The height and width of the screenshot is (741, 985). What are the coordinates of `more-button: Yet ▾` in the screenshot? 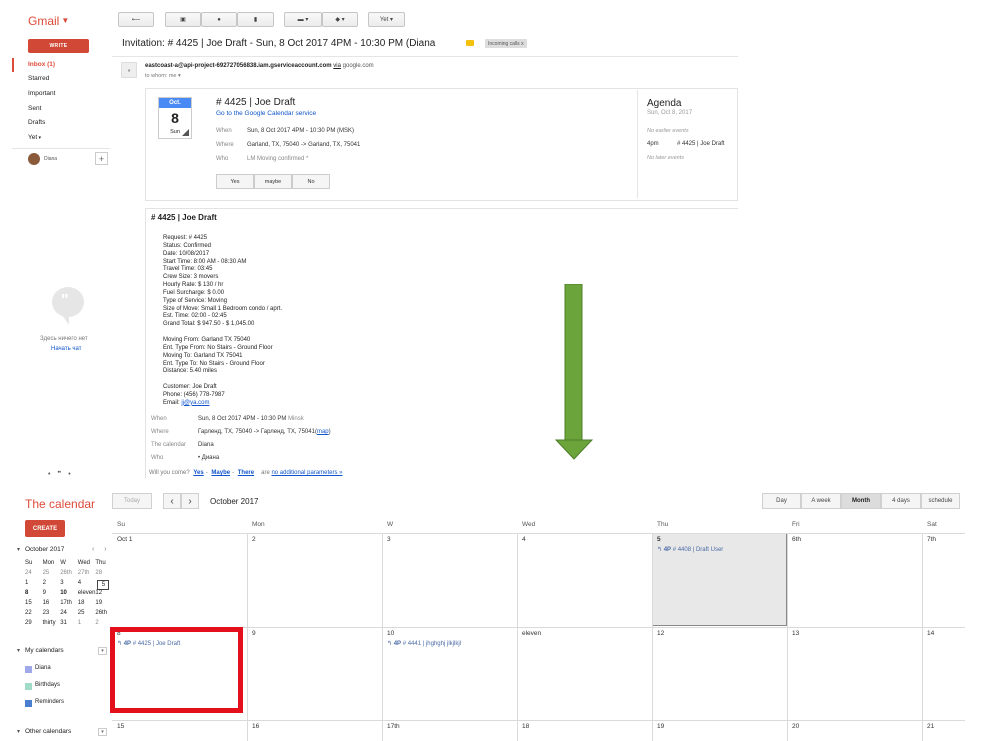 It's located at (386, 19).